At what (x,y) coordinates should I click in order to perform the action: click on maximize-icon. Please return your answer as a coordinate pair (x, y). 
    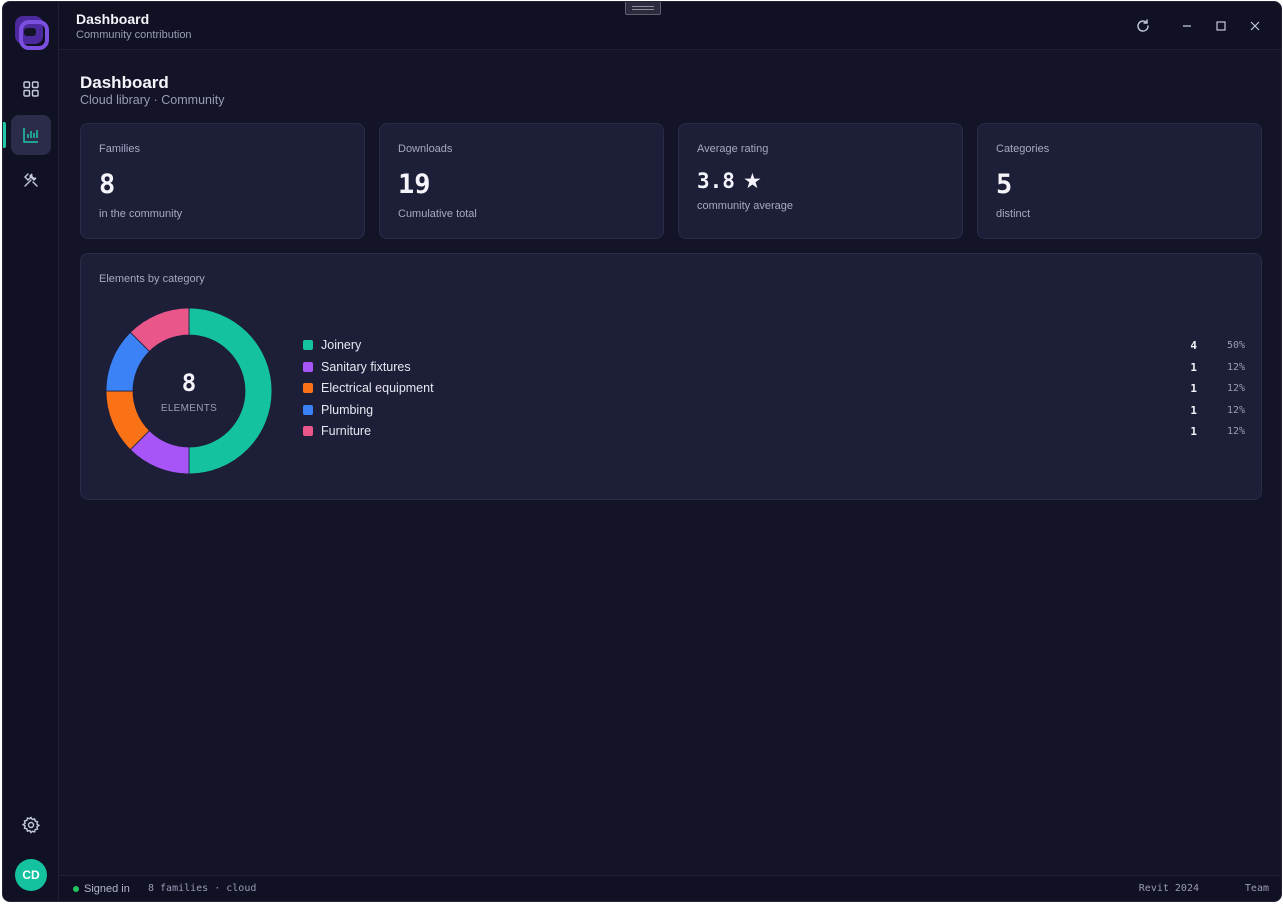
    Looking at the image, I should click on (1221, 26).